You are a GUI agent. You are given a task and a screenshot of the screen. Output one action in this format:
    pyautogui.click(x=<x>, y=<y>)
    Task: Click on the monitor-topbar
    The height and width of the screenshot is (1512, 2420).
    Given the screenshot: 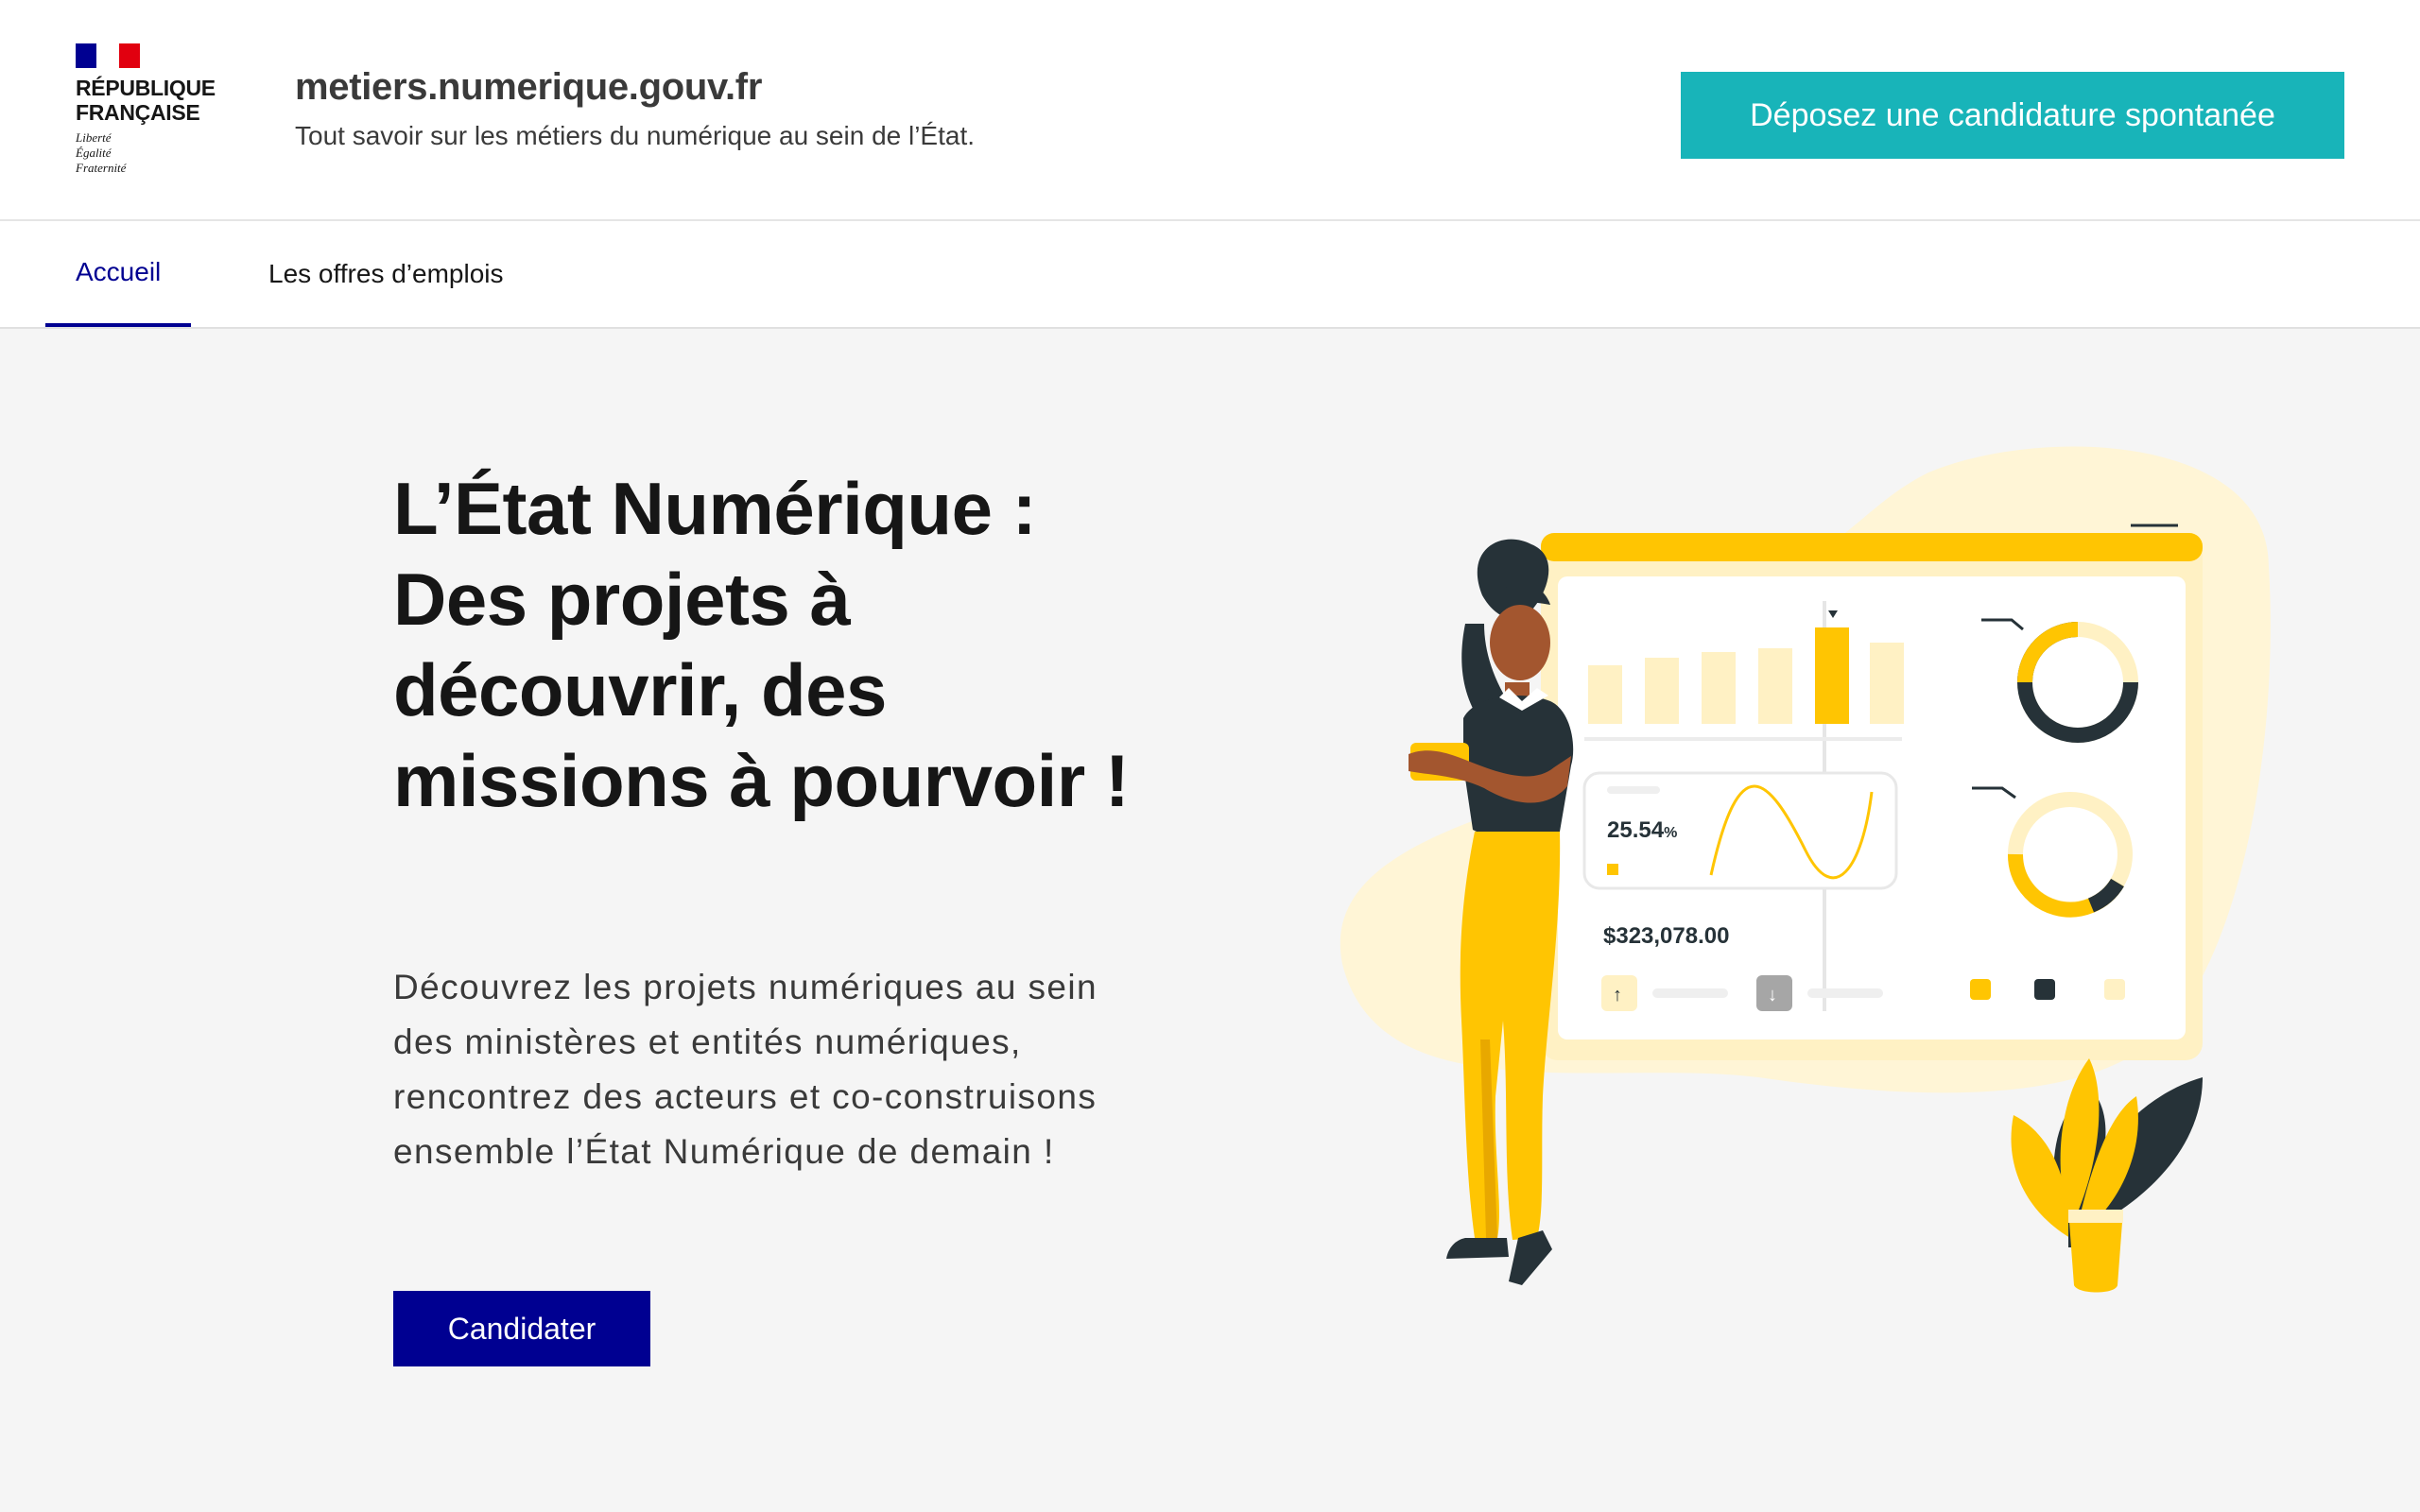 What is the action you would take?
    pyautogui.click(x=1872, y=547)
    